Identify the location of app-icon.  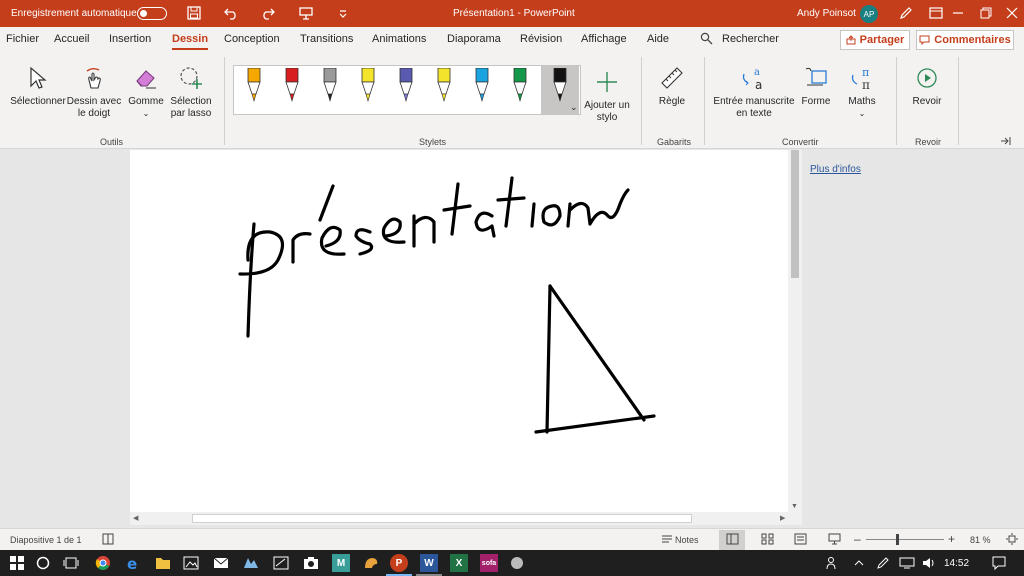
(517, 563).